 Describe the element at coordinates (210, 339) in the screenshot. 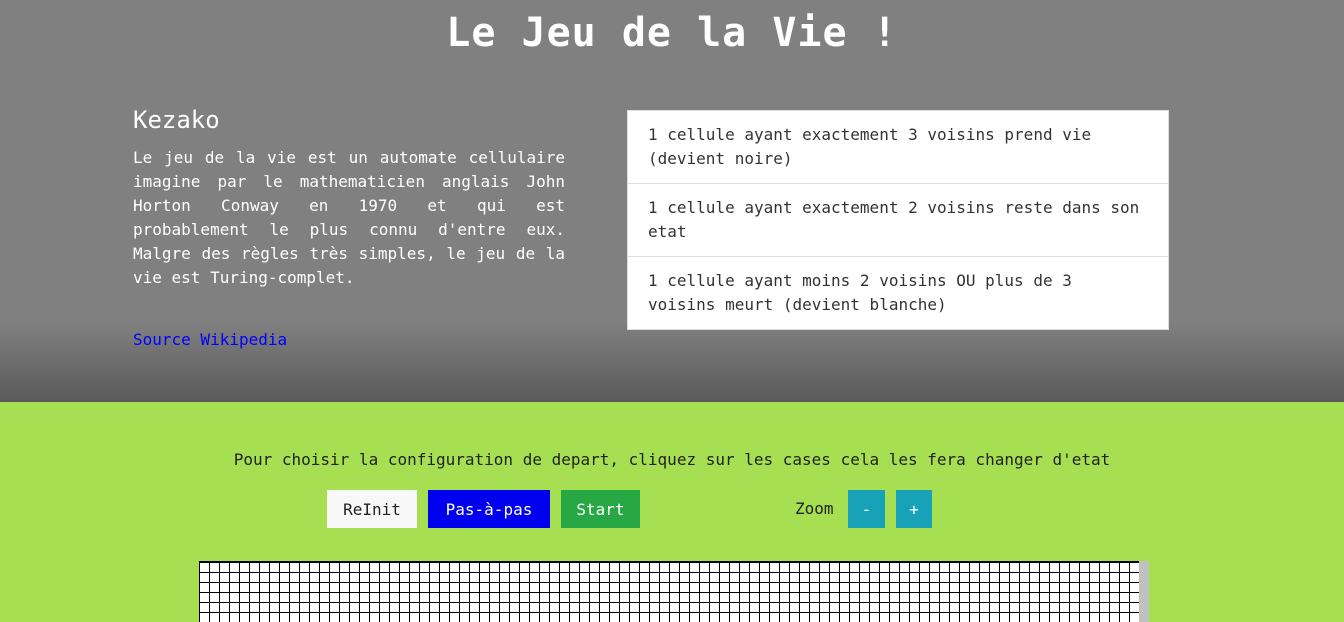

I see `source-wikipedia-link: Source Wikipedia` at that location.